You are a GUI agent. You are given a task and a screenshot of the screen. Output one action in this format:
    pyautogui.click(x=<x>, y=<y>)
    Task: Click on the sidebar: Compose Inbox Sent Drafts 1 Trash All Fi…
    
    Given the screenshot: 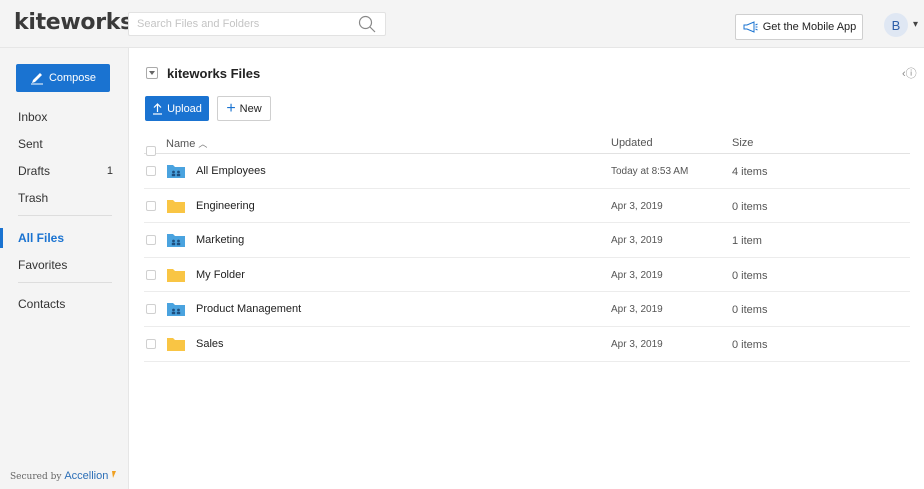 What is the action you would take?
    pyautogui.click(x=64, y=268)
    